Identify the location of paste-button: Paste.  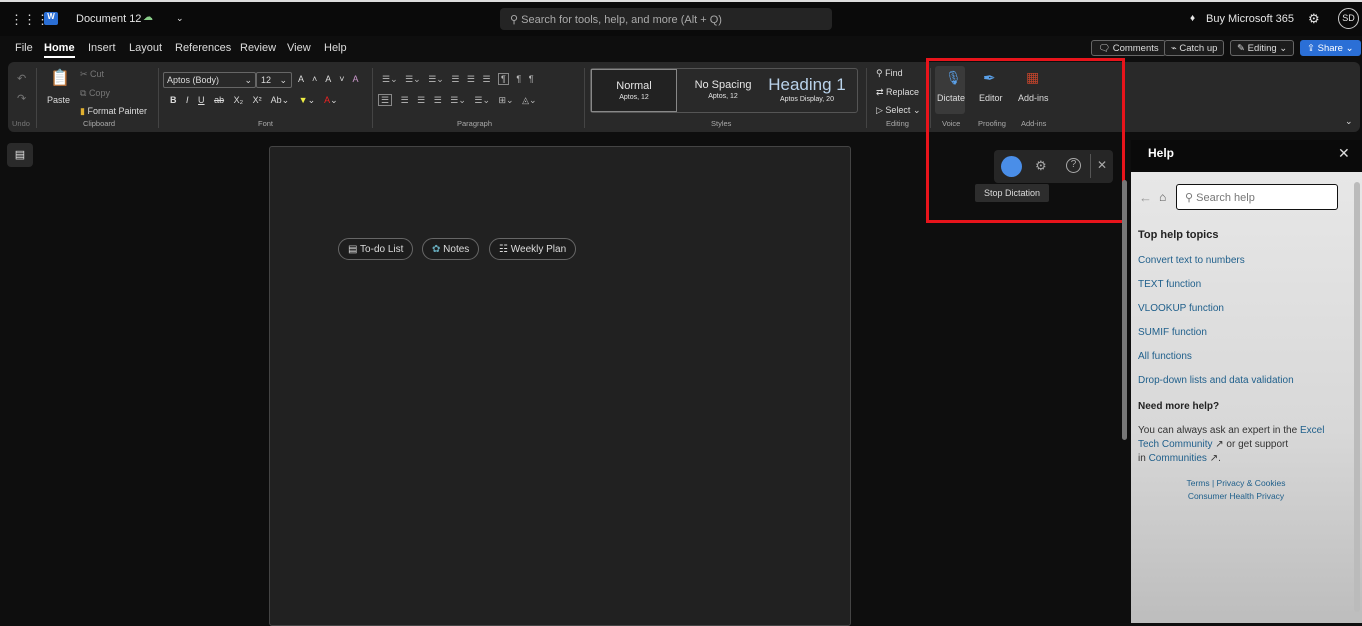
(58, 100).